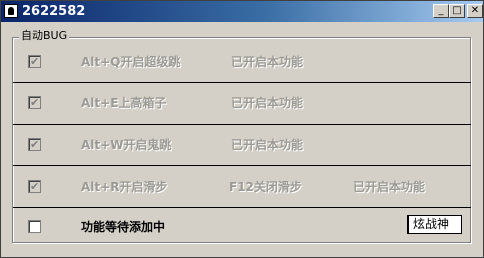 This screenshot has height=258, width=484. Describe the element at coordinates (265, 187) in the screenshot. I see `slide-step-off-hint: F12关闭滑步` at that location.